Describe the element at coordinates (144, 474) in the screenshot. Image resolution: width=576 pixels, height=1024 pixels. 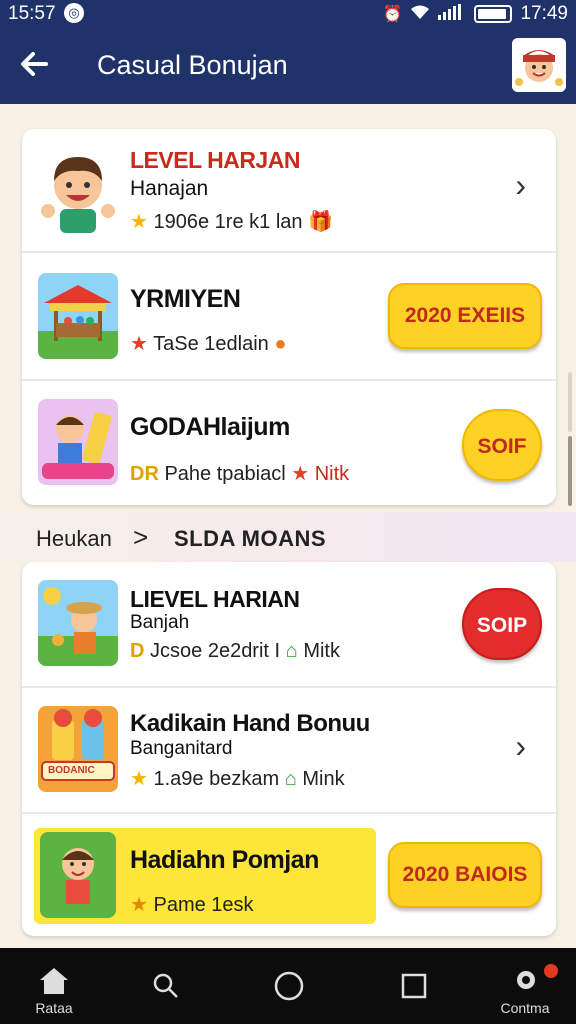
I see `row-meta-prefix: DR` at that location.